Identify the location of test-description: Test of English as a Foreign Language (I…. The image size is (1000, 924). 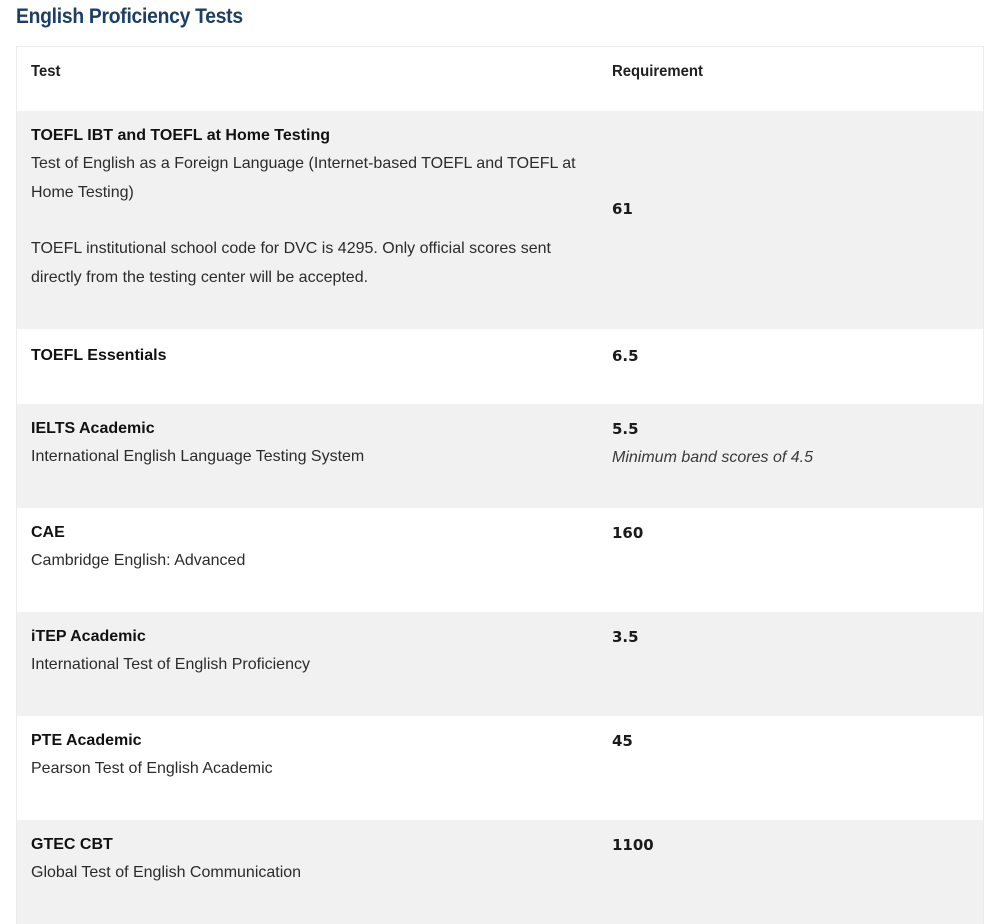
(303, 178).